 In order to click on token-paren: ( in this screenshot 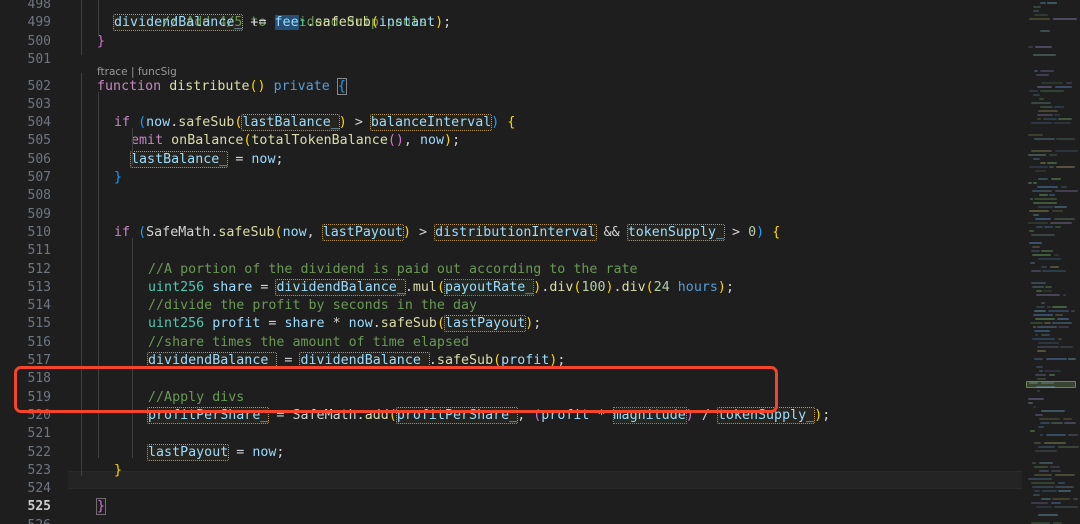, I will do `click(497, 360)`.